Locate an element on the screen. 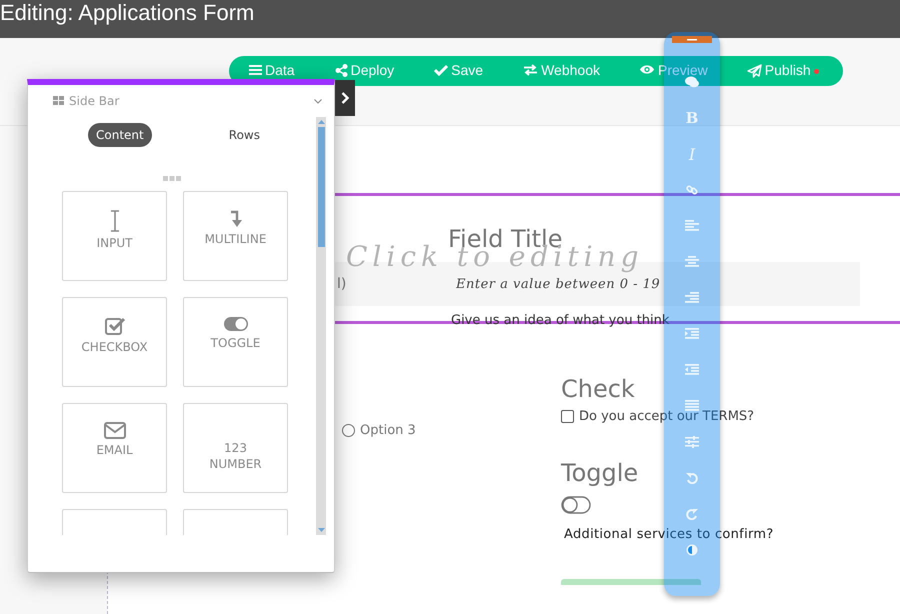 Image resolution: width=900 pixels, height=614 pixels. element-card: EMAIL is located at coordinates (114, 448).